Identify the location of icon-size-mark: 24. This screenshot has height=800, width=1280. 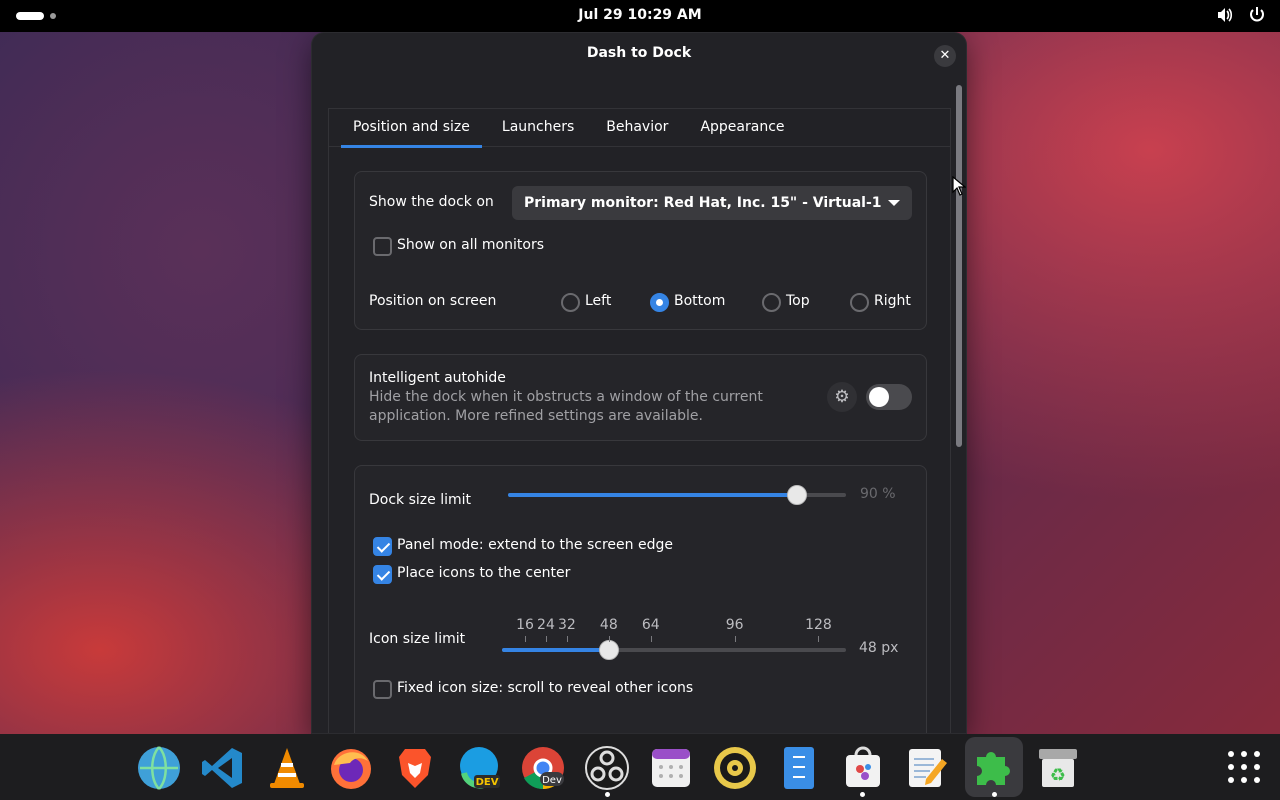
(546, 625).